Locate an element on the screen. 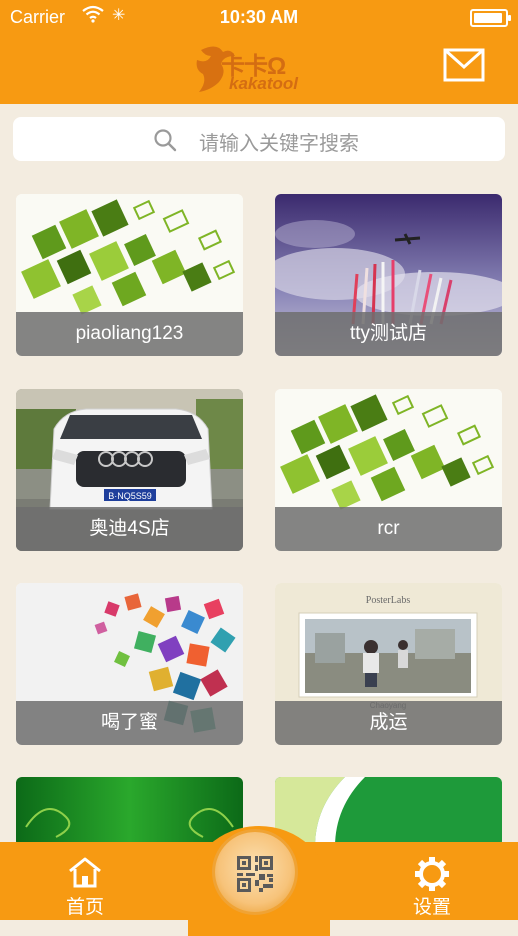 This screenshot has height=936, width=518. qr-code-icon is located at coordinates (255, 876).